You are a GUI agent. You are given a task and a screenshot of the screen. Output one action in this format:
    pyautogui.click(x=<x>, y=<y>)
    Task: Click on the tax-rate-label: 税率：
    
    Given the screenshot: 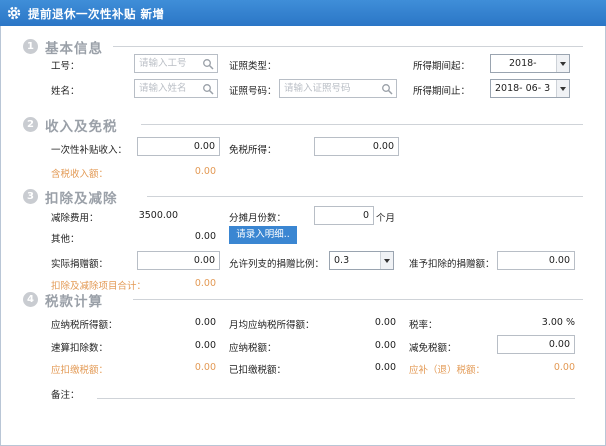 What is the action you would take?
    pyautogui.click(x=423, y=325)
    